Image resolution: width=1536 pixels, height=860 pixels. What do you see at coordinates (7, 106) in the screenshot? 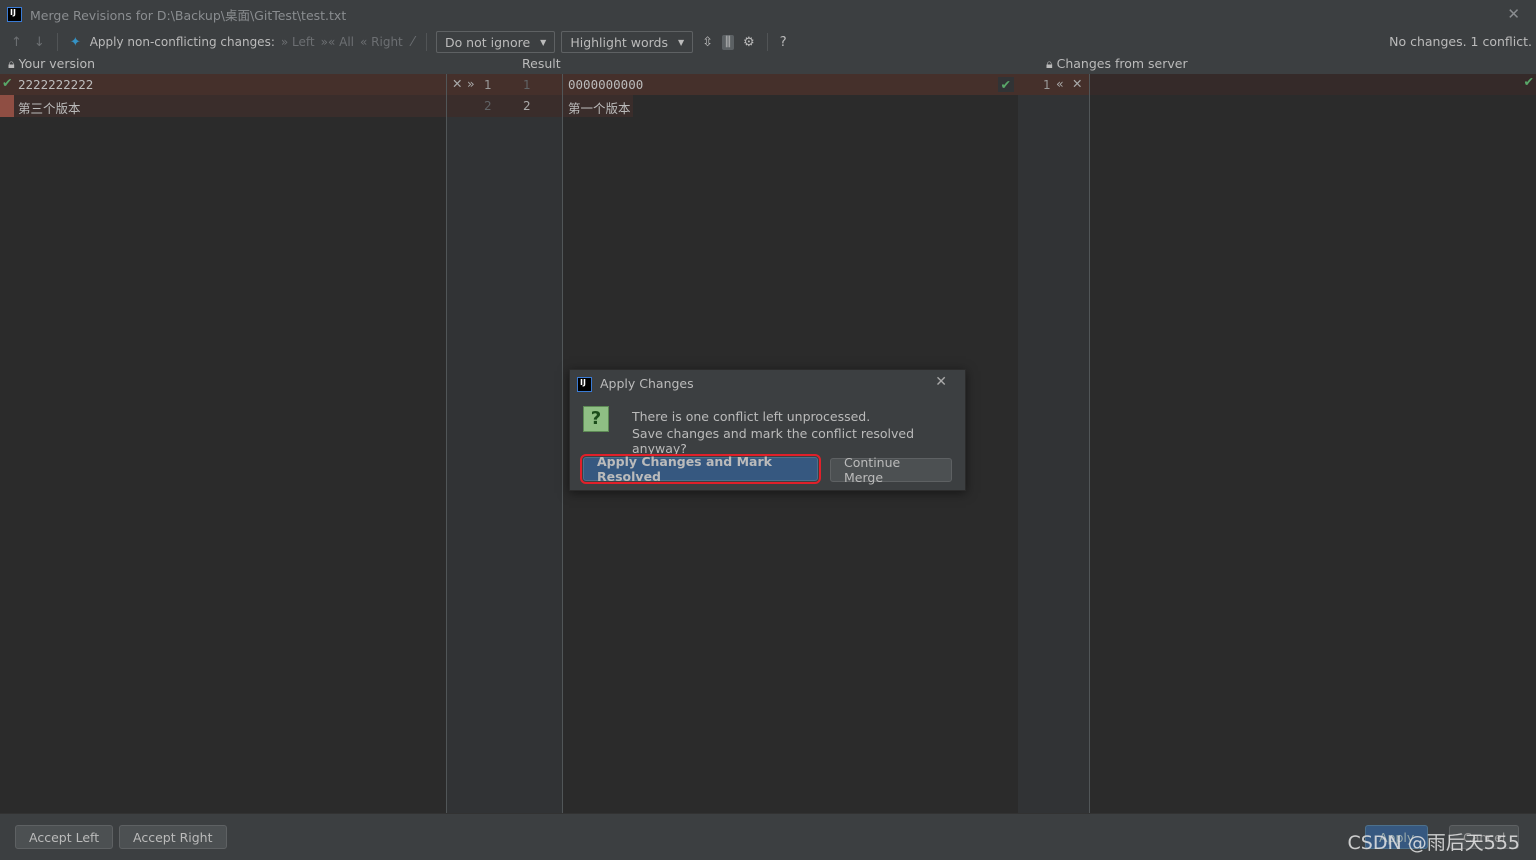
I see `conflict-marker` at bounding box center [7, 106].